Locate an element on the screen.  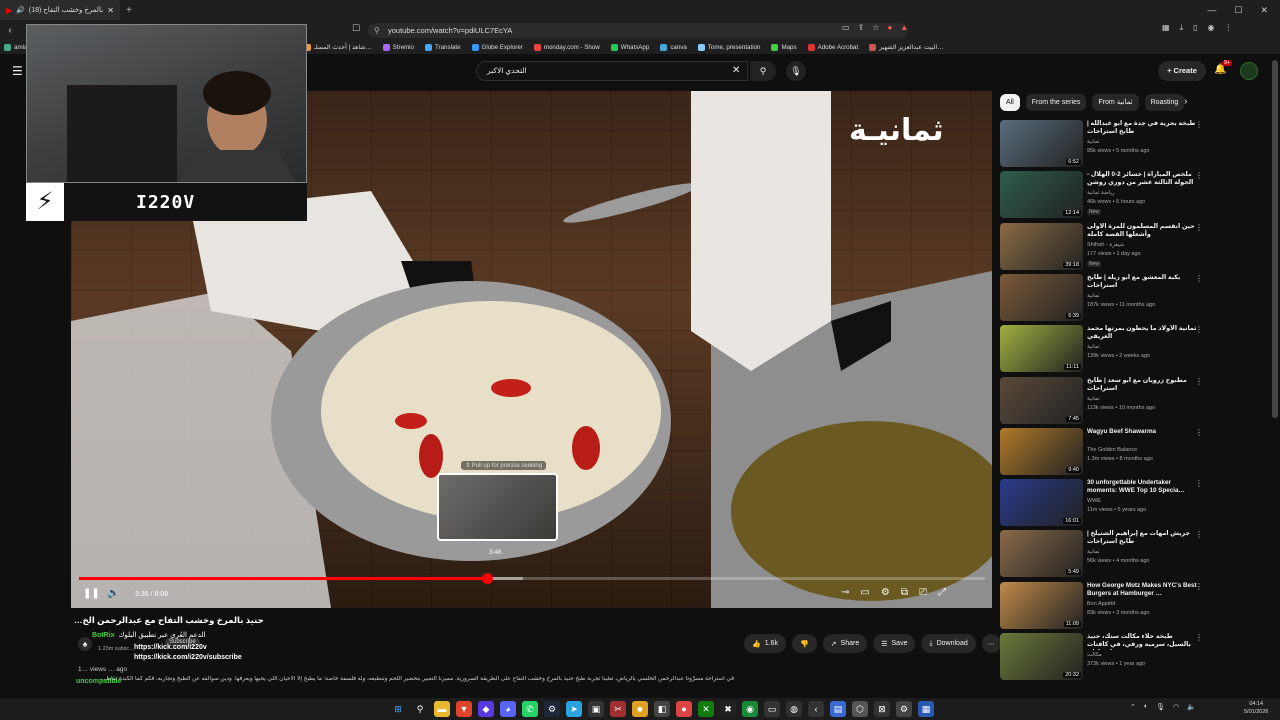
bookmark-item: Adobe Acrobat is located at coordinates (832, 47).